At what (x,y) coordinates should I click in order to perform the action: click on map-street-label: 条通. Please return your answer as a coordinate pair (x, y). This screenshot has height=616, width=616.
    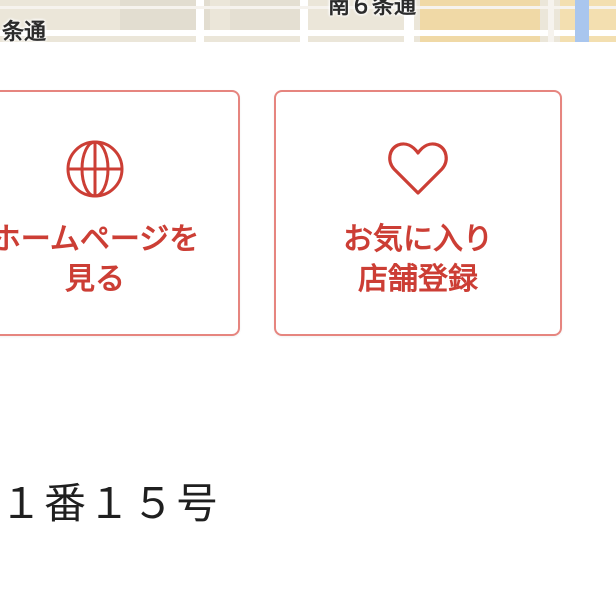
    Looking at the image, I should click on (24, 31).